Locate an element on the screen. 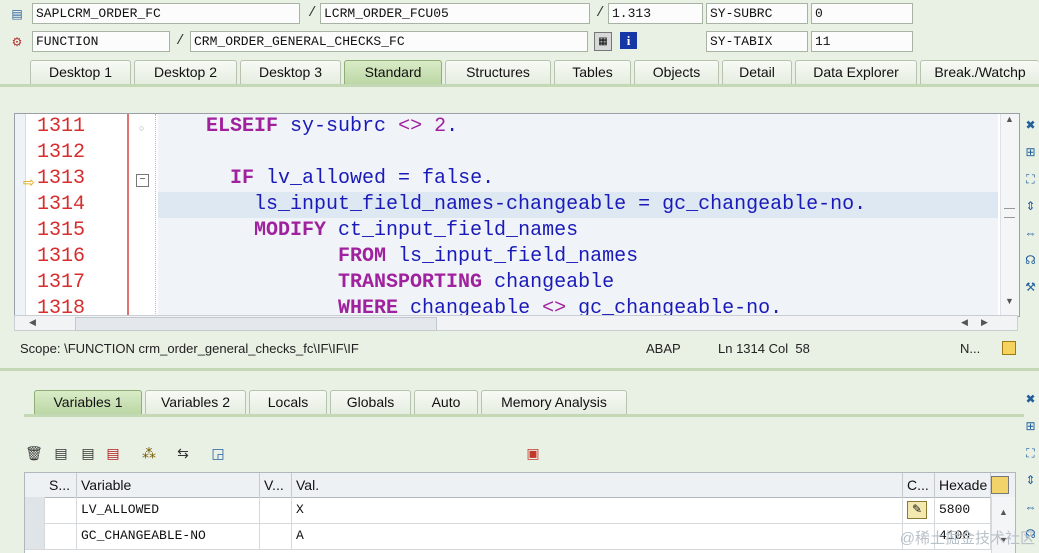 The image size is (1039, 553). scroll-right-icon: ▶ is located at coordinates (984, 322).